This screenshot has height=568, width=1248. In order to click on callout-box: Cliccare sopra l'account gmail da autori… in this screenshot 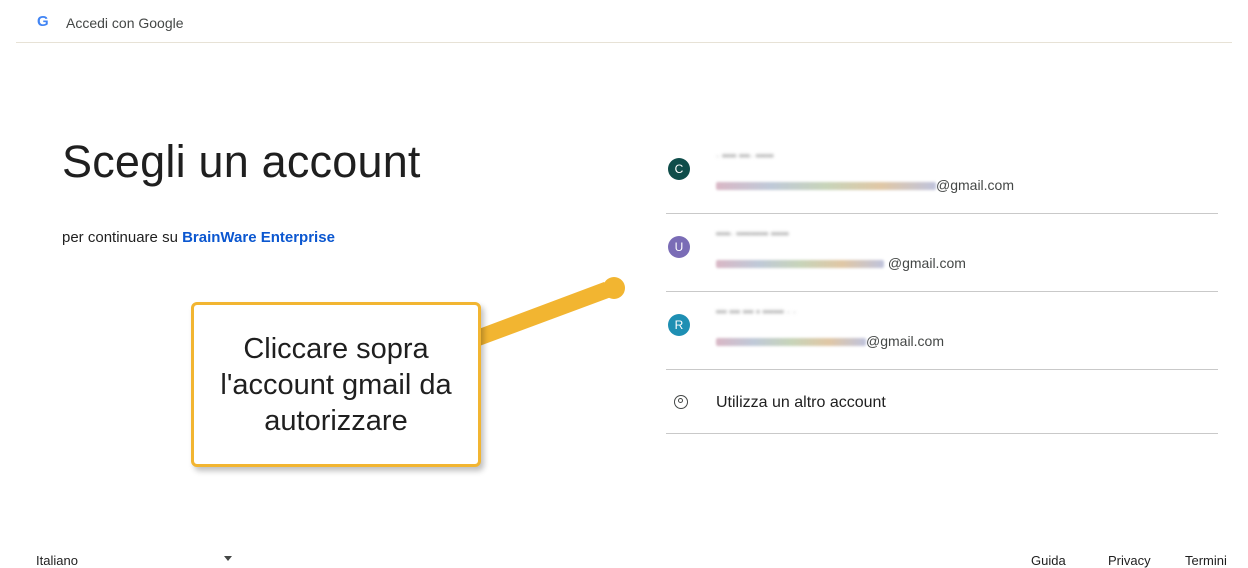, I will do `click(336, 384)`.